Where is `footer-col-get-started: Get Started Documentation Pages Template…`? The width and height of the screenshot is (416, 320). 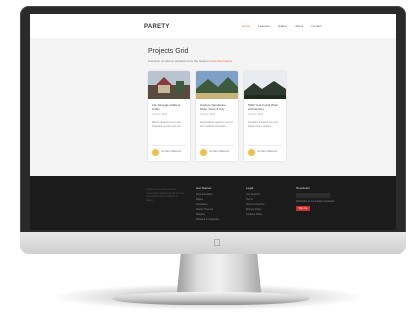
footer-col-get-started: Get Started Documentation Pages Template… is located at coordinates (207, 204).